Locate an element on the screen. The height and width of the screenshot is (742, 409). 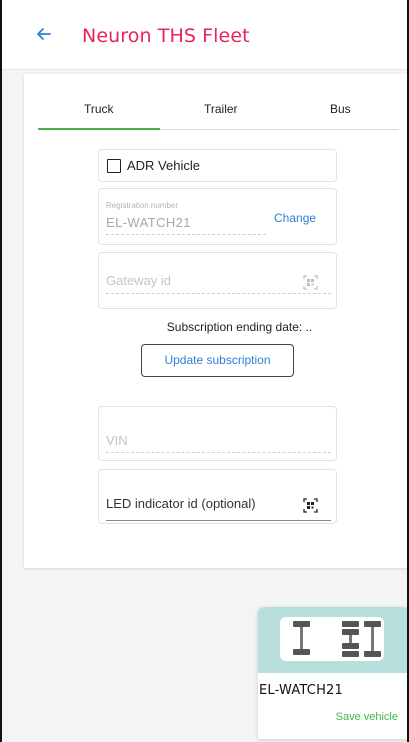
registration-value: EL-WATCH21 is located at coordinates (148, 222).